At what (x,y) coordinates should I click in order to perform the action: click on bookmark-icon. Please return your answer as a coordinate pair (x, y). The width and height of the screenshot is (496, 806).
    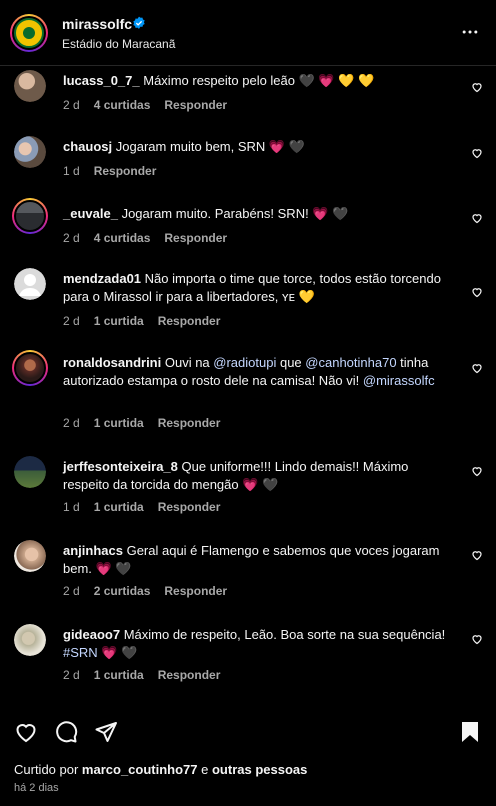
    Looking at the image, I should click on (470, 732).